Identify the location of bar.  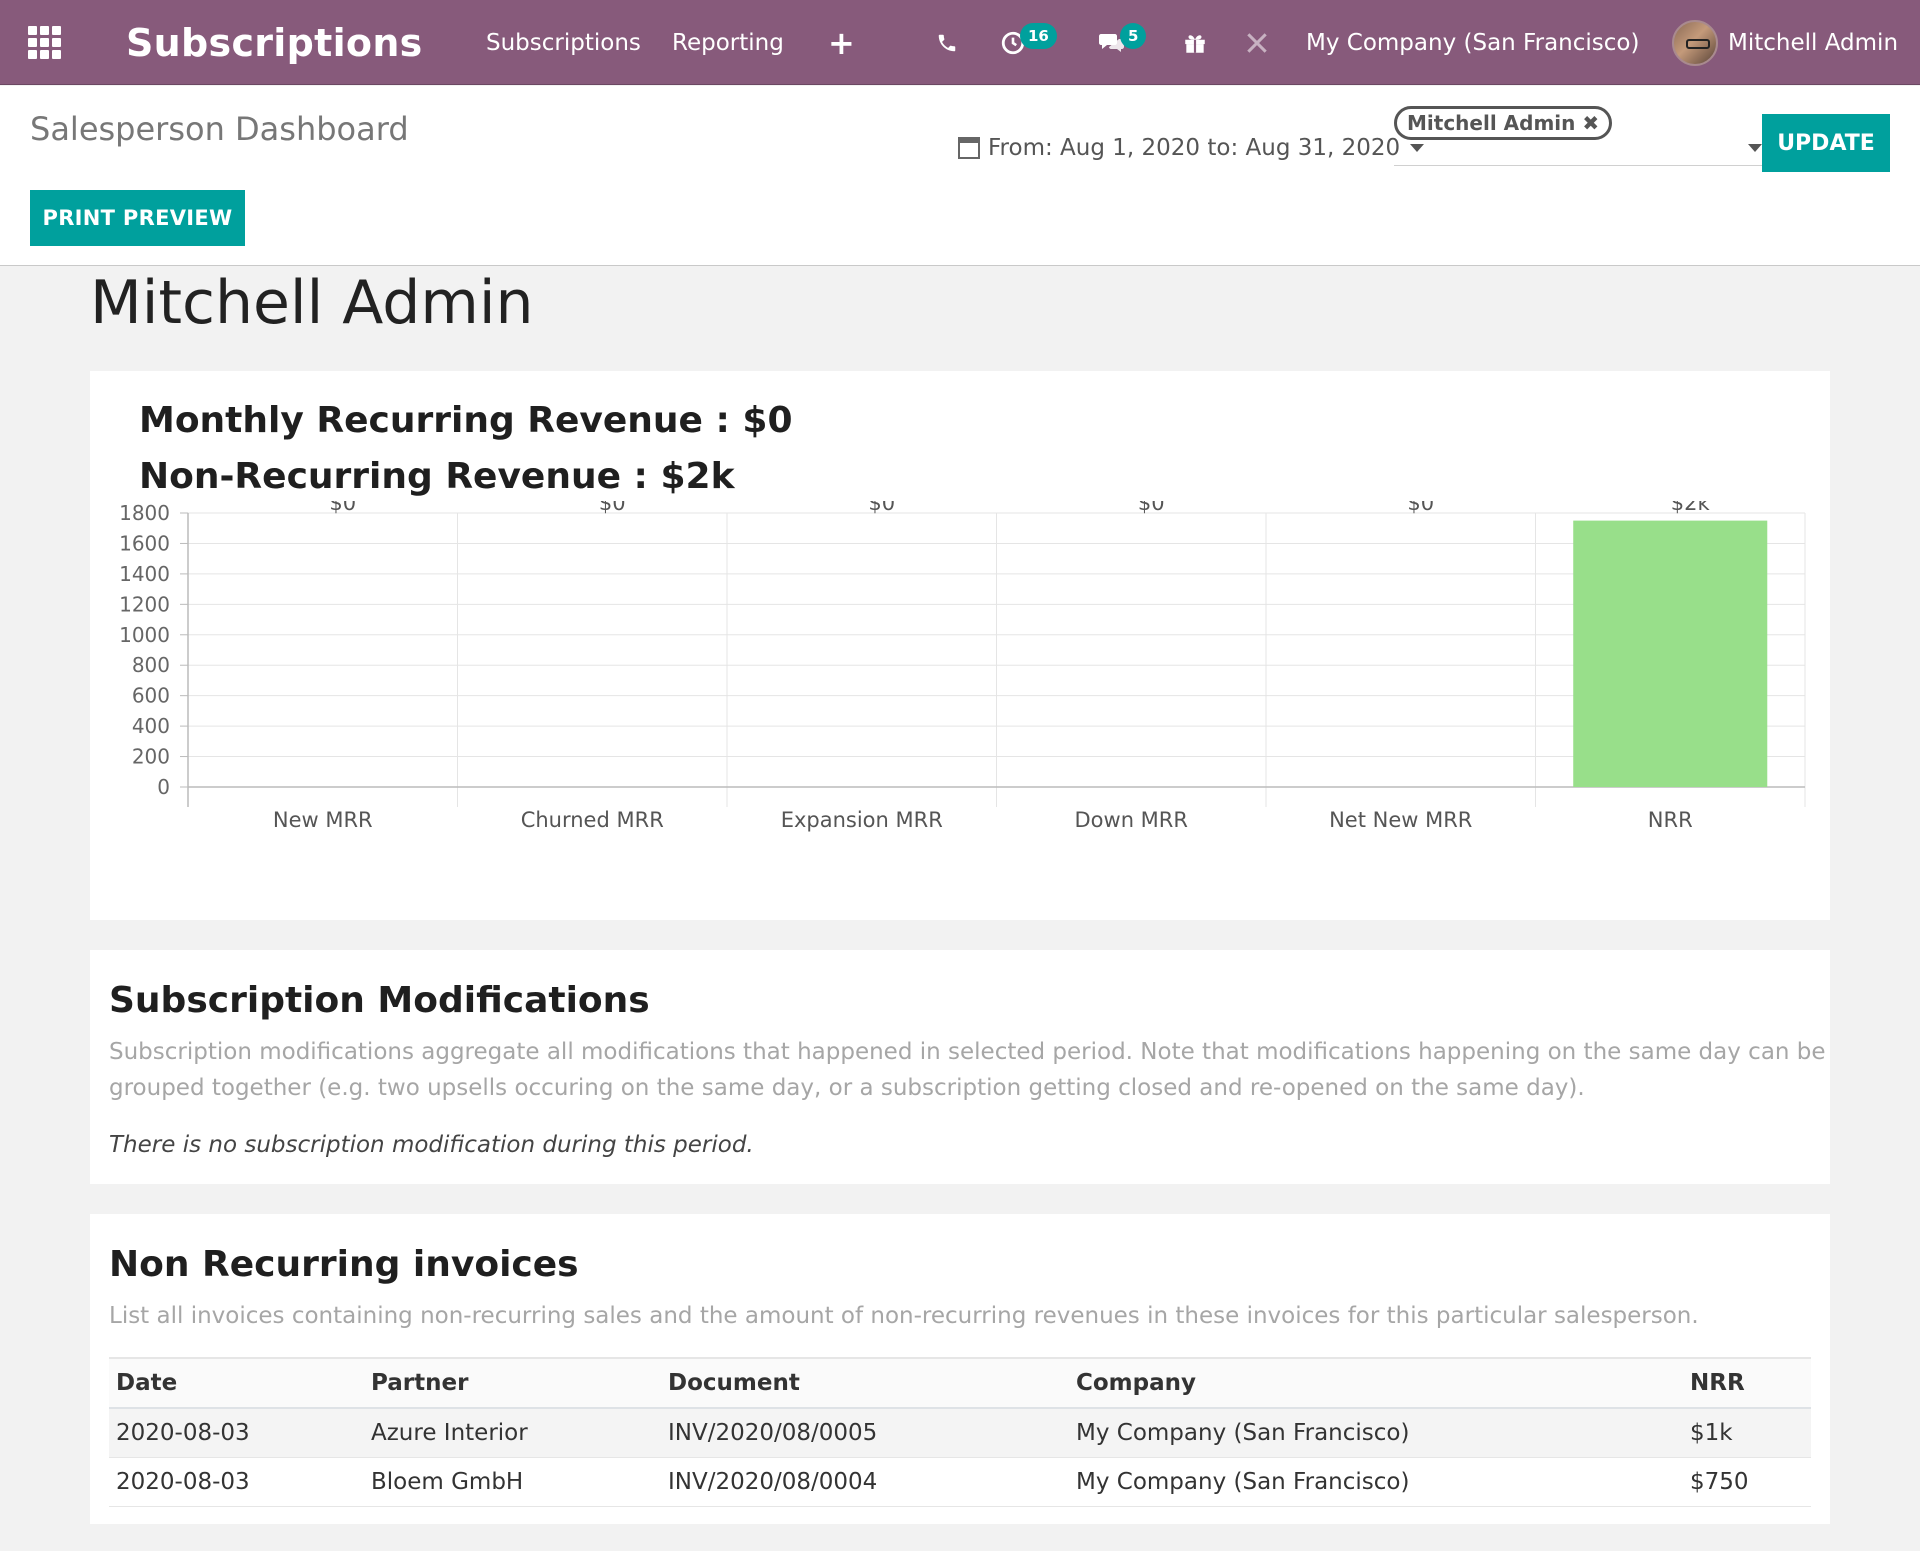
(1670, 653).